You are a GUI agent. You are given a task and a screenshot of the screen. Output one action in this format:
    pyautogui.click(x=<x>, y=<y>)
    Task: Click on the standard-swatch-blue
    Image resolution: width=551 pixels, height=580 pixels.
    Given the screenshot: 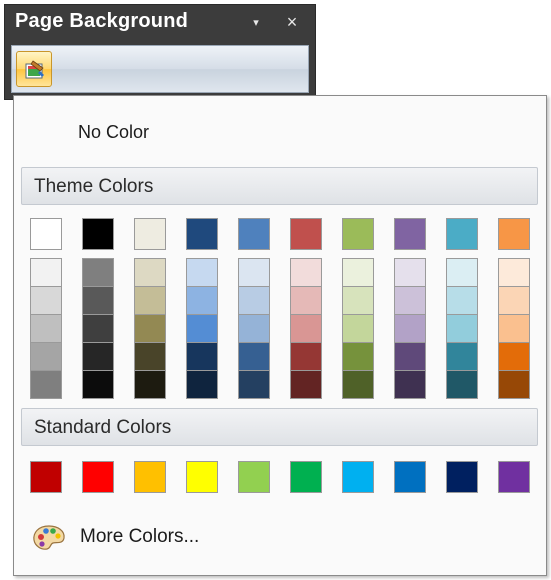 What is the action you would take?
    pyautogui.click(x=410, y=477)
    